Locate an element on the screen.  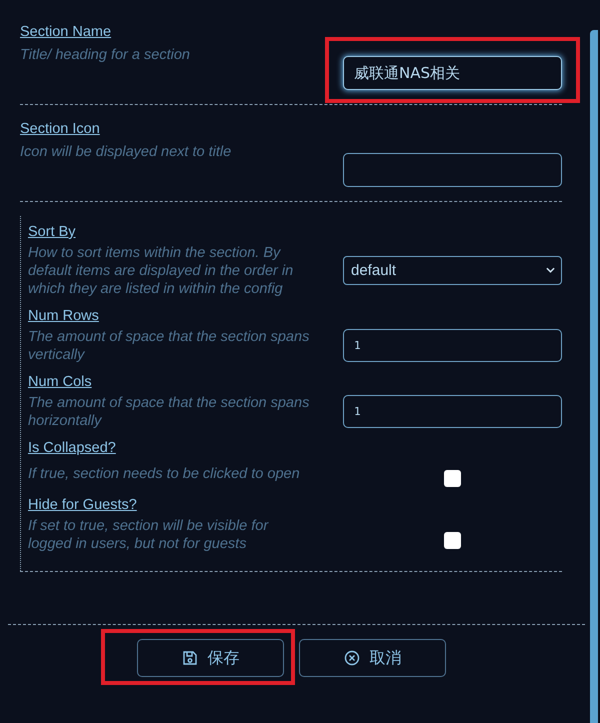
scrollbar-thumb is located at coordinates (594, 376).